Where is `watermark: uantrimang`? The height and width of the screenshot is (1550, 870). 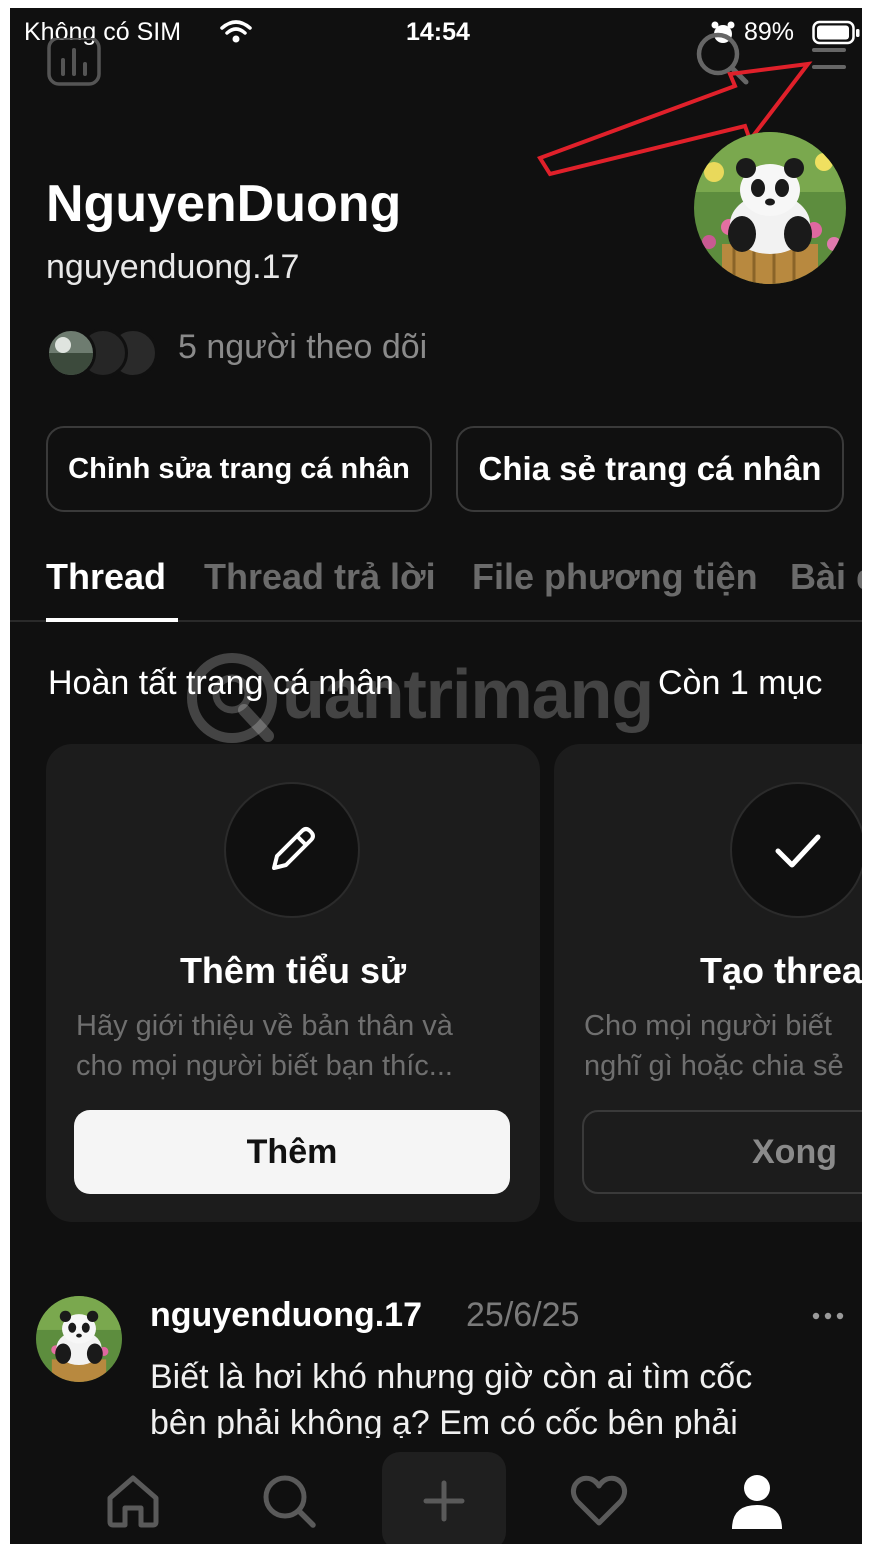
watermark: uantrimang is located at coordinates (438, 699).